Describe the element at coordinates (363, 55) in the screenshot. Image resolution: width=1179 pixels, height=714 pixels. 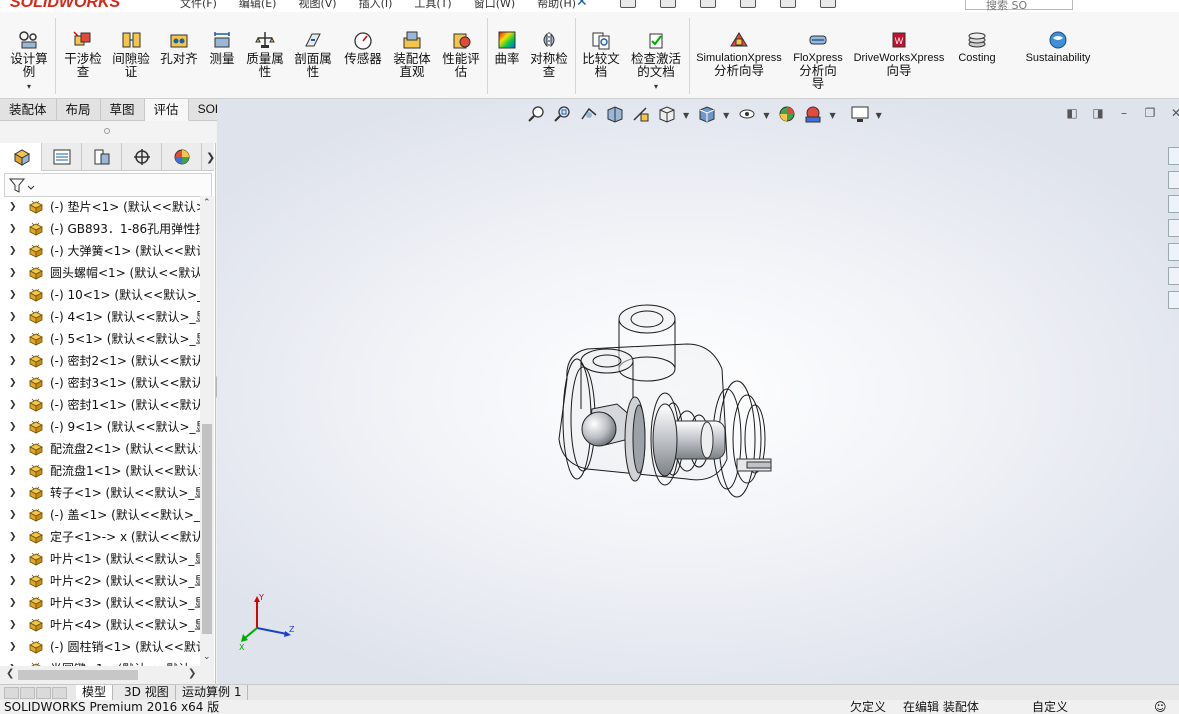
I see `sensor-button: 传感器` at that location.